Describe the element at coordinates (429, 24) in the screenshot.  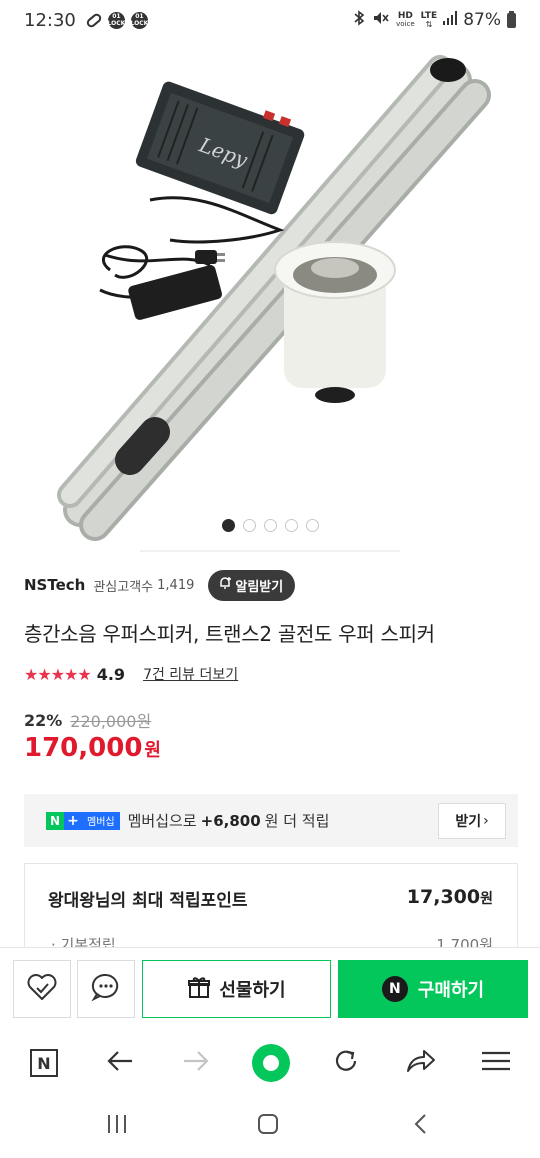
I see `data-arrows-icon: ⇅` at that location.